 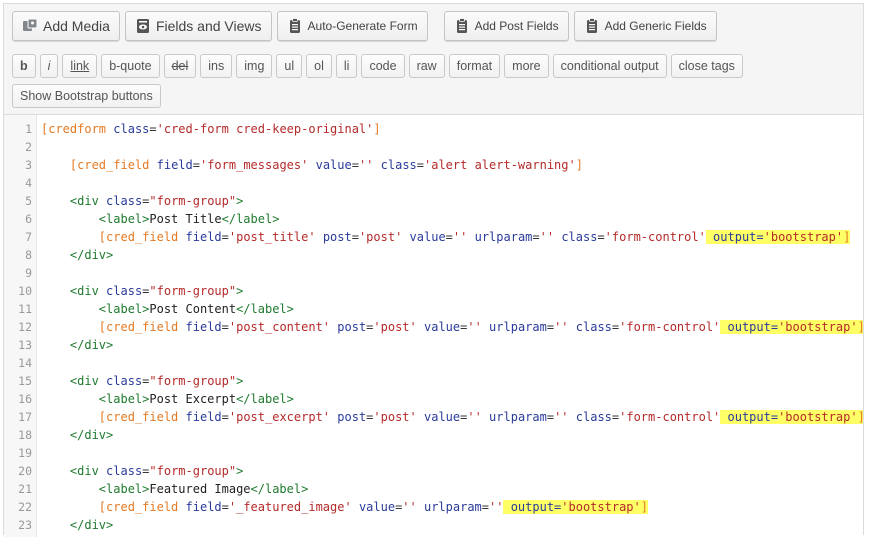 I want to click on code-token: "form-group", so click(x=193, y=291).